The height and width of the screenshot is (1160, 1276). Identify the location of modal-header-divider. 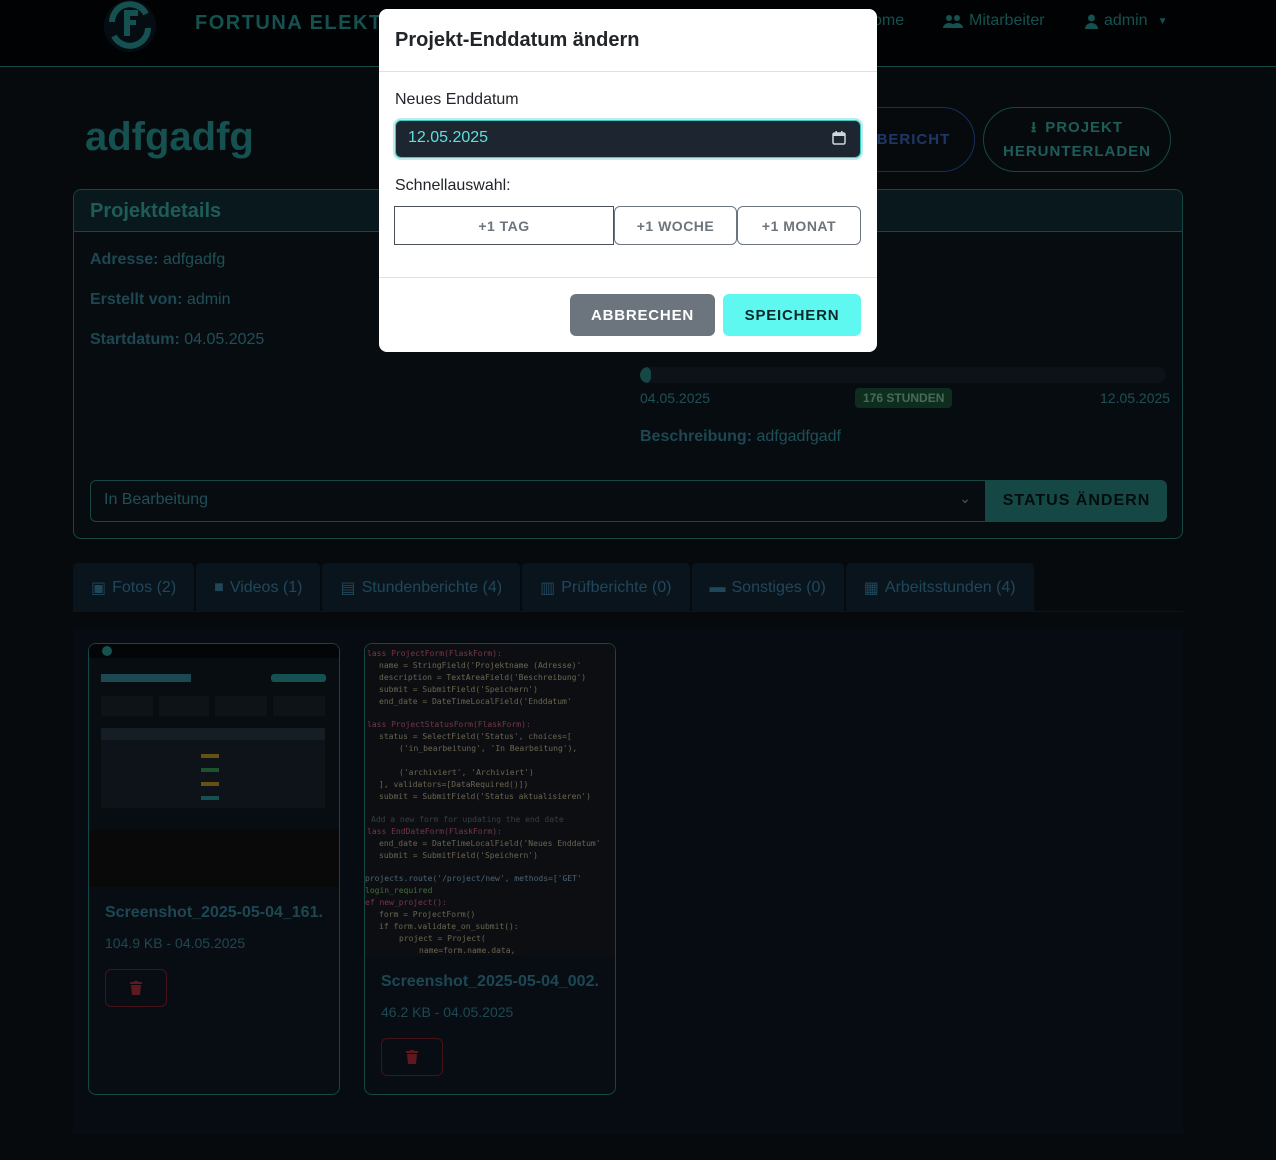
(628, 71).